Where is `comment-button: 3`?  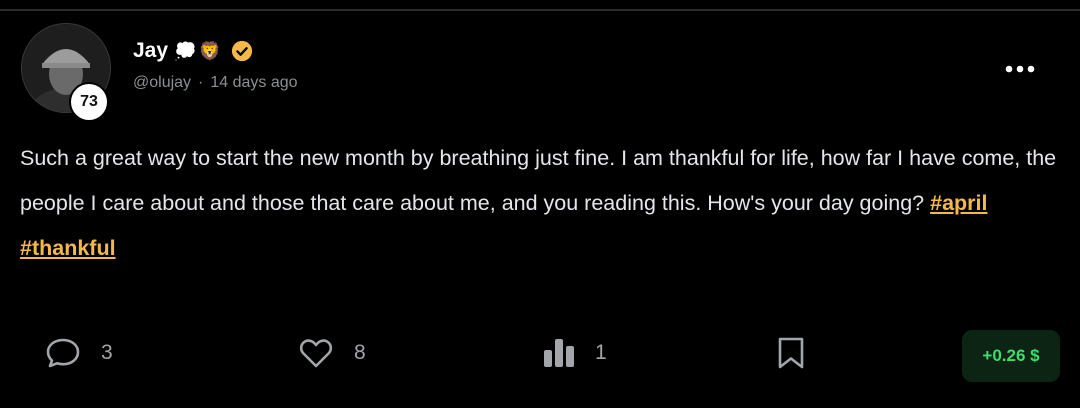
comment-button: 3 is located at coordinates (79, 353).